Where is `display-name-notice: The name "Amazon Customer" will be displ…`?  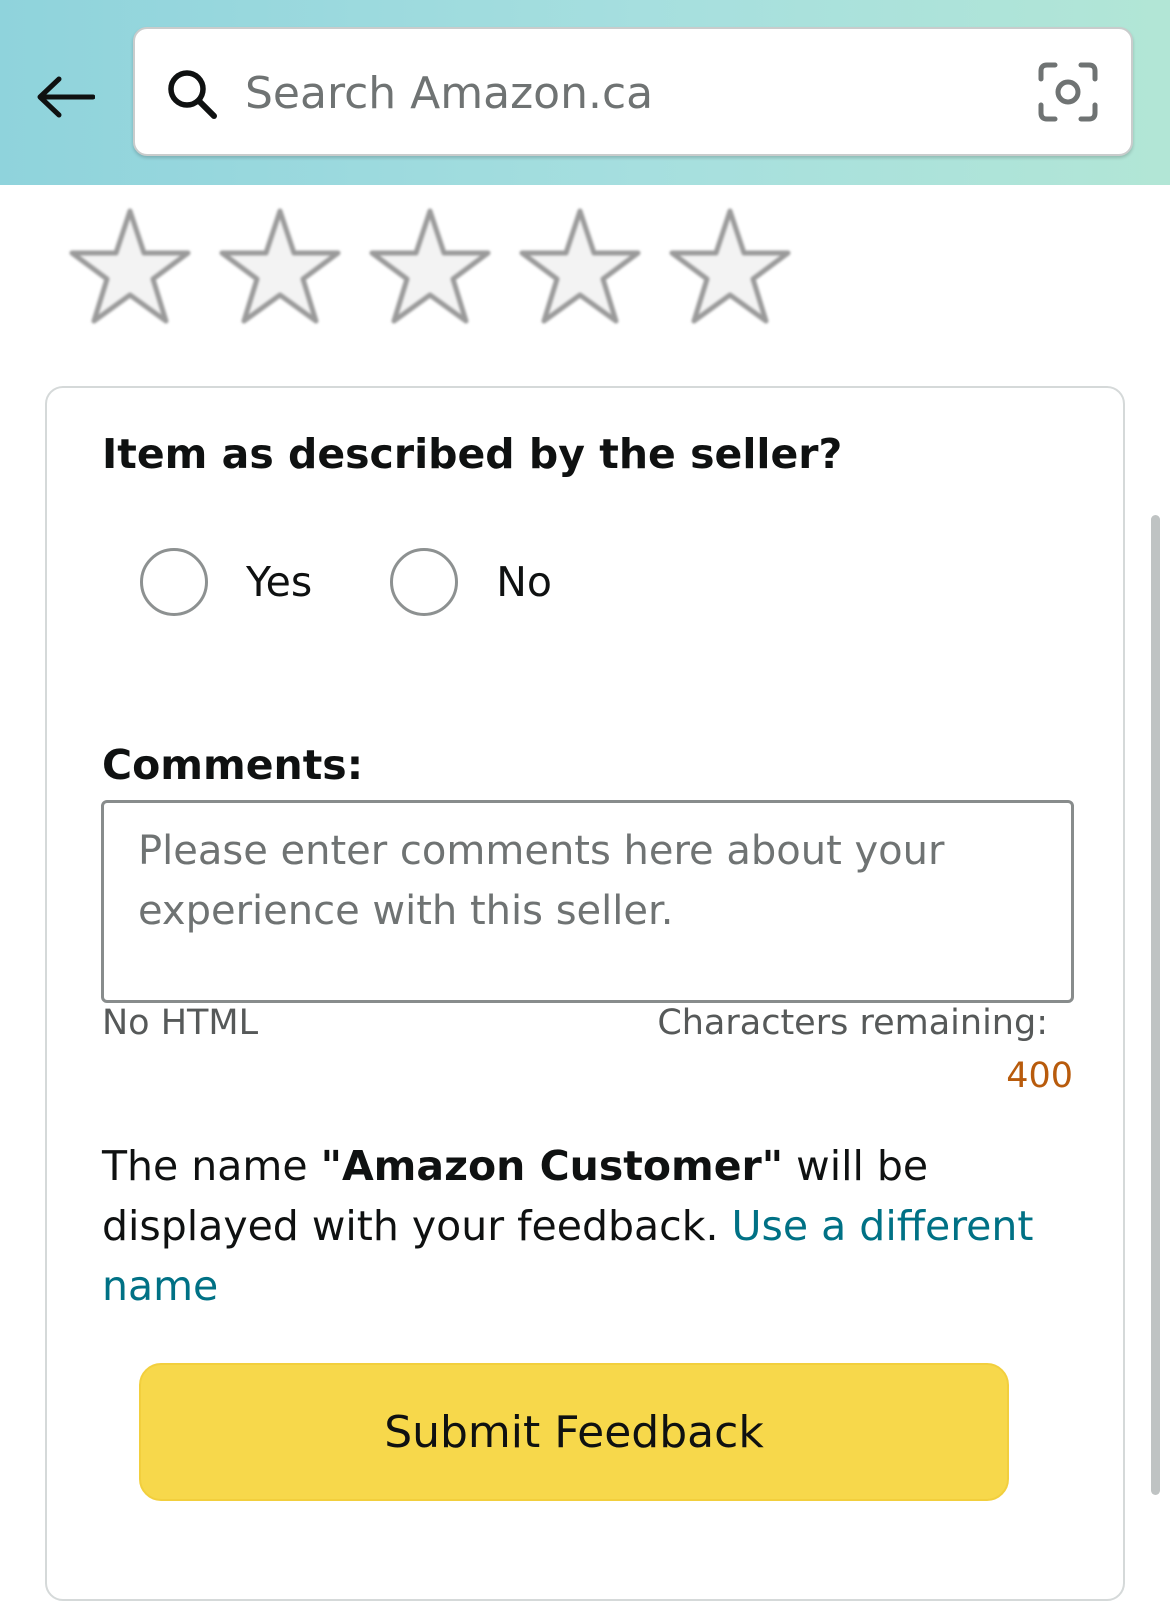
display-name-notice: The name "Amazon Customer" will be displ… is located at coordinates (582, 1226).